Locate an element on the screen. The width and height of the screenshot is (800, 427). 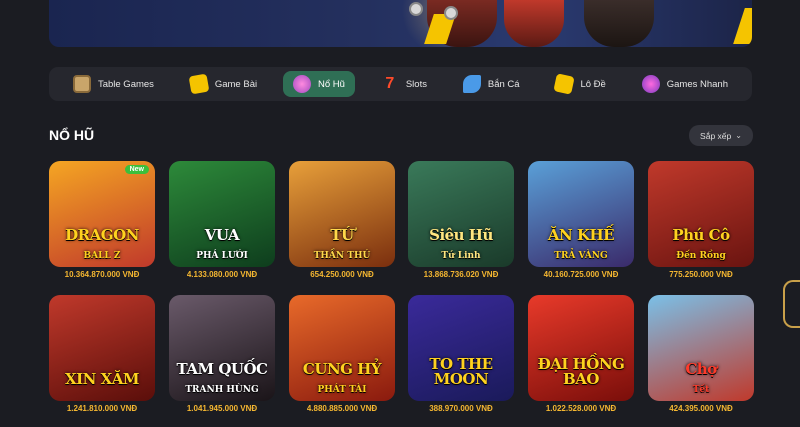
jackpot-amount: 1.041.945.000 VNĐ is located at coordinates (222, 408).